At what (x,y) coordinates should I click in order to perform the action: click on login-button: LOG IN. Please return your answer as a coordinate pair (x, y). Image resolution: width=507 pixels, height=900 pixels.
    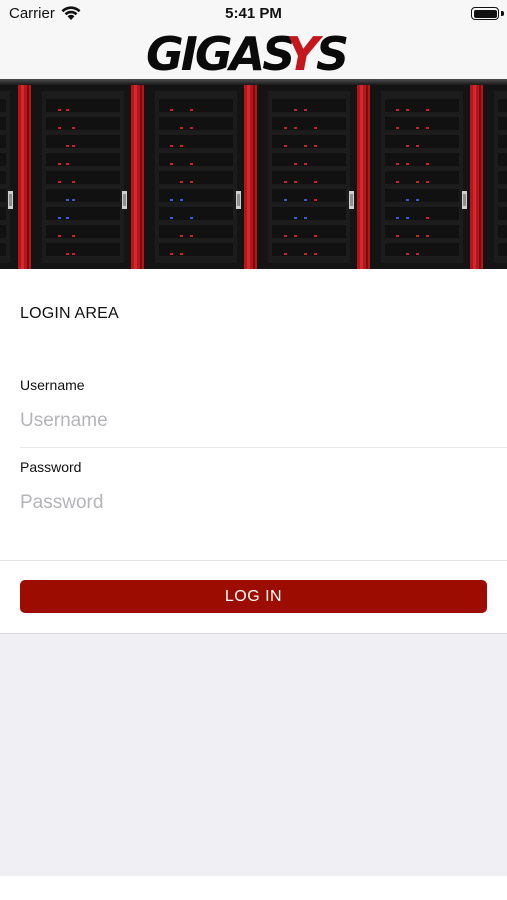
    Looking at the image, I should click on (253, 596).